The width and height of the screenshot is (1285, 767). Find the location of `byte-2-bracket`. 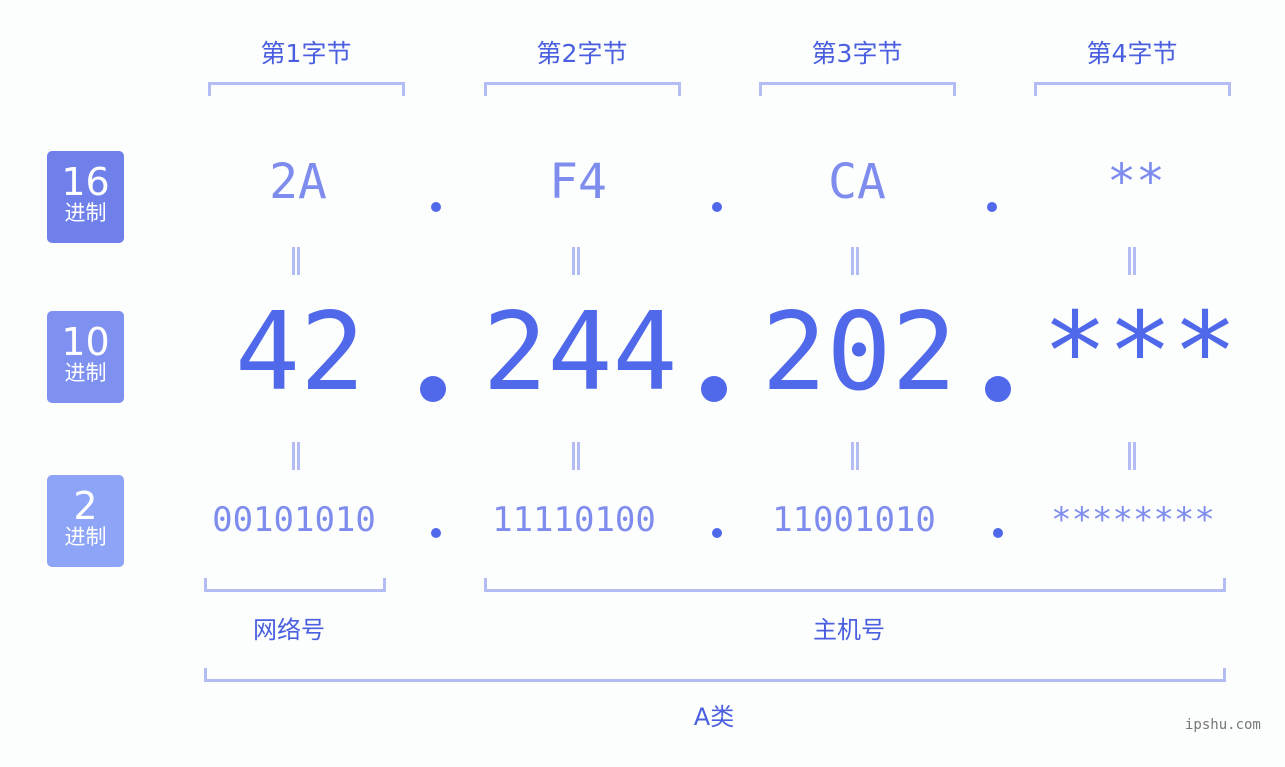

byte-2-bracket is located at coordinates (582, 89).